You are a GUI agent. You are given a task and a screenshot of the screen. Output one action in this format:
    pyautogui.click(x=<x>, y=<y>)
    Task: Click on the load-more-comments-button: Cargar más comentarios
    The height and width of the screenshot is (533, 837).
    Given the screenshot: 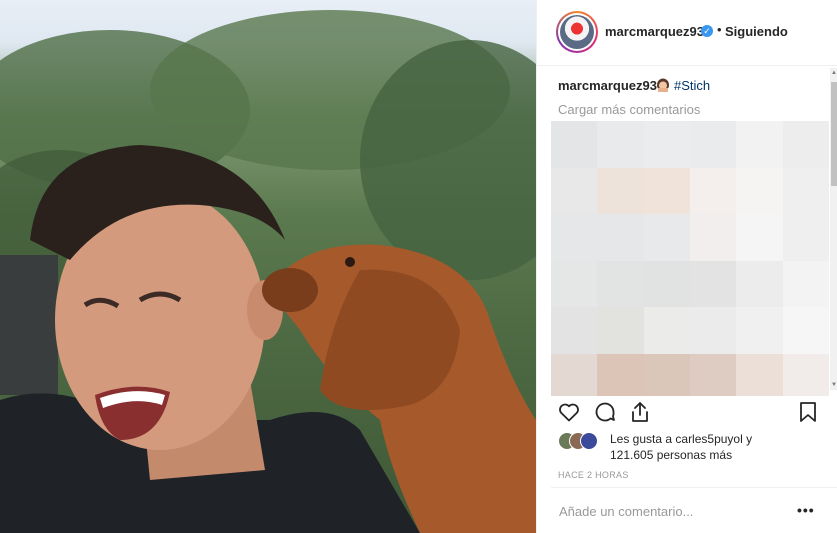 What is the action you would take?
    pyautogui.click(x=629, y=109)
    